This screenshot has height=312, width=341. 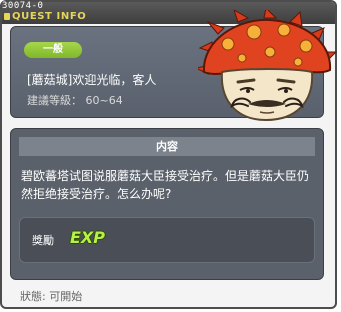 What do you see at coordinates (51, 296) in the screenshot?
I see `quest-status: 狀態: 可開始` at bounding box center [51, 296].